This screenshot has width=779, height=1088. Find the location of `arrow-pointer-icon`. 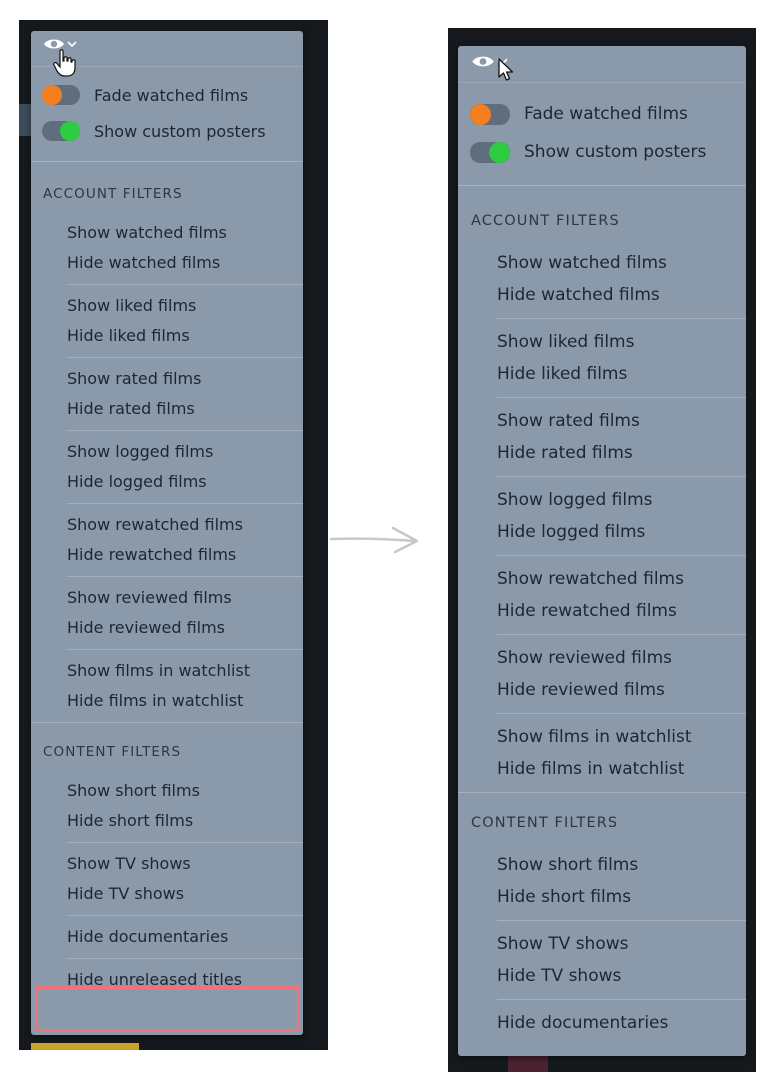

arrow-pointer-icon is located at coordinates (506, 70).